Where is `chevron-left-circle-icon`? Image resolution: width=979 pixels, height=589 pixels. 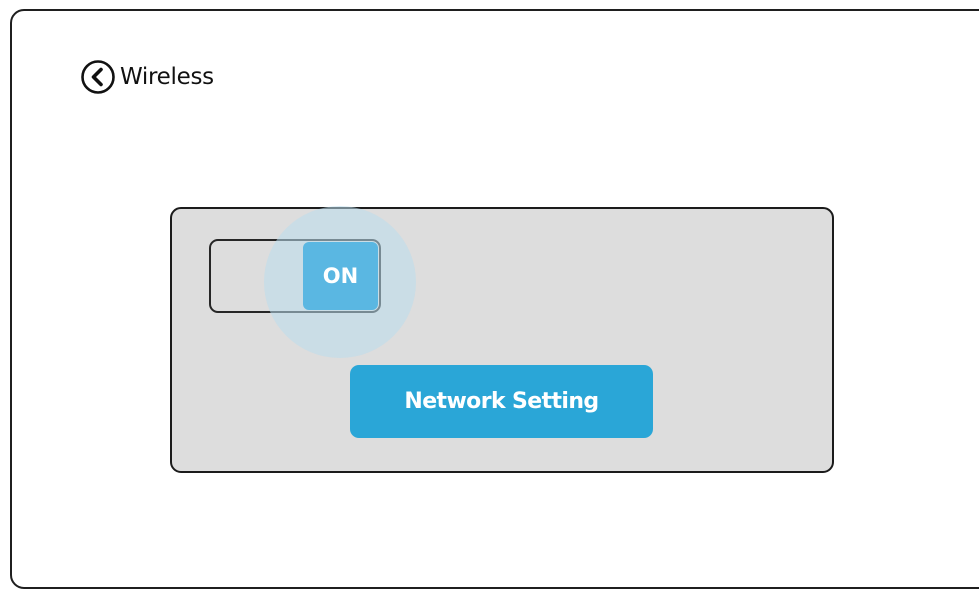 chevron-left-circle-icon is located at coordinates (98, 77).